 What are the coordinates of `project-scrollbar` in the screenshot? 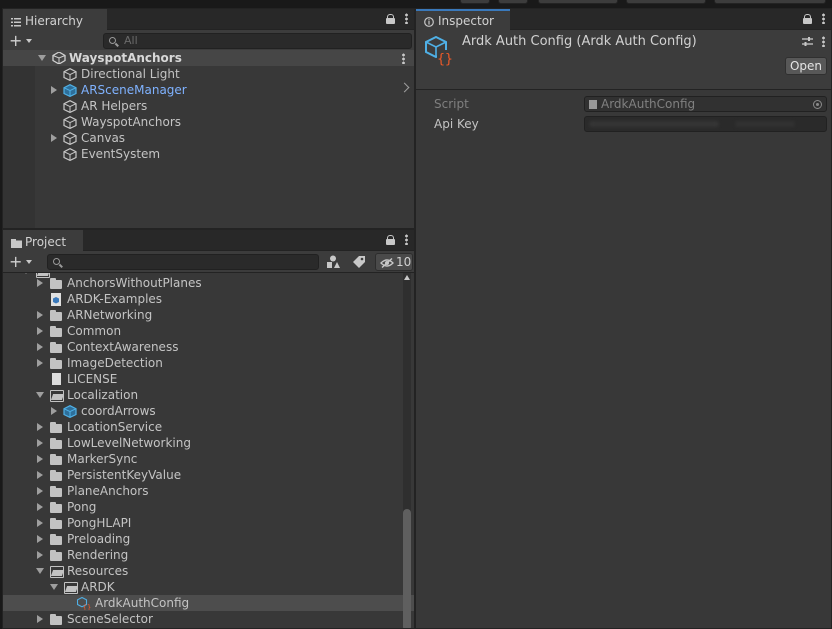 It's located at (407, 450).